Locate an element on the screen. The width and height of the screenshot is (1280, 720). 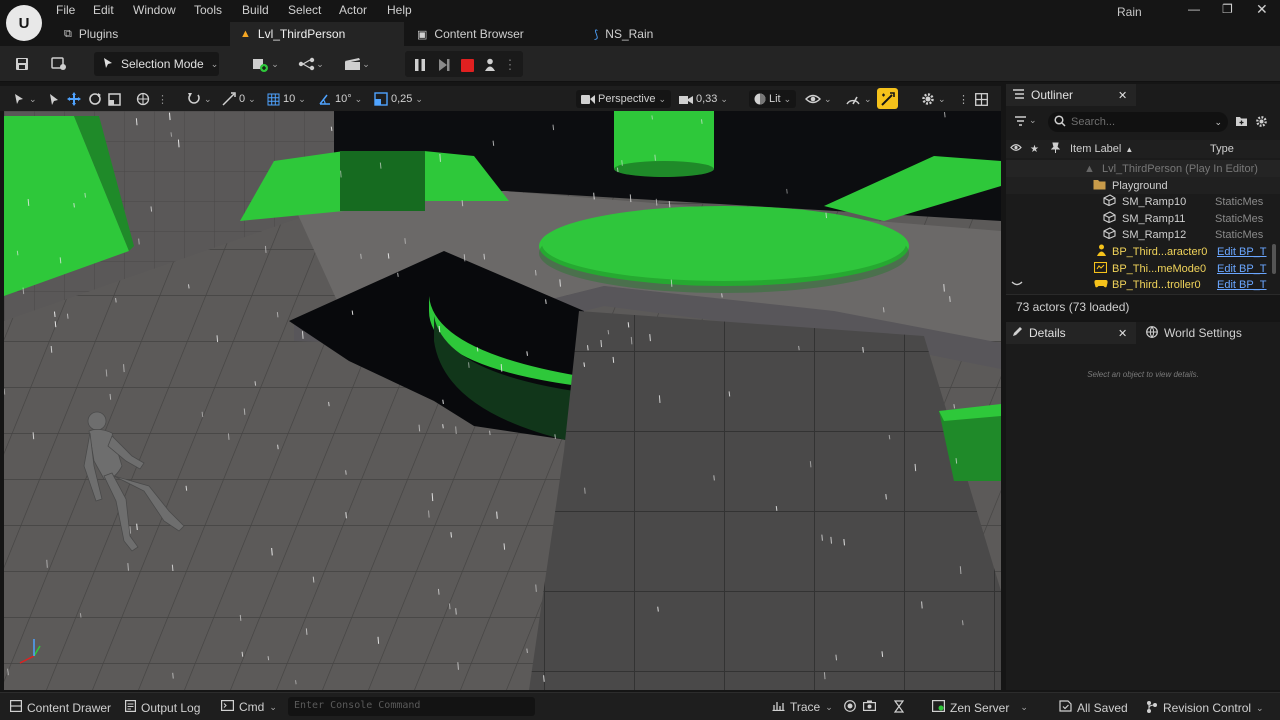
record-trace-icon is located at coordinates (850, 706).